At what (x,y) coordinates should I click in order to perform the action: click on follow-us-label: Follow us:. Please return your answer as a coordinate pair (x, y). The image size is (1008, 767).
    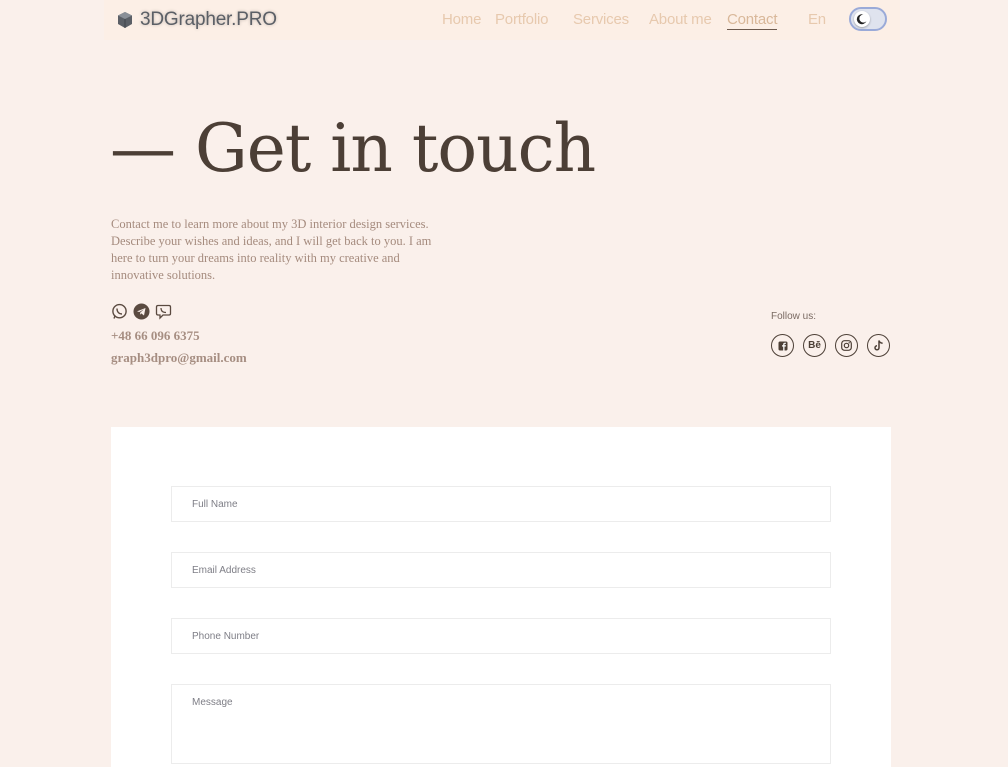
    Looking at the image, I should click on (794, 316).